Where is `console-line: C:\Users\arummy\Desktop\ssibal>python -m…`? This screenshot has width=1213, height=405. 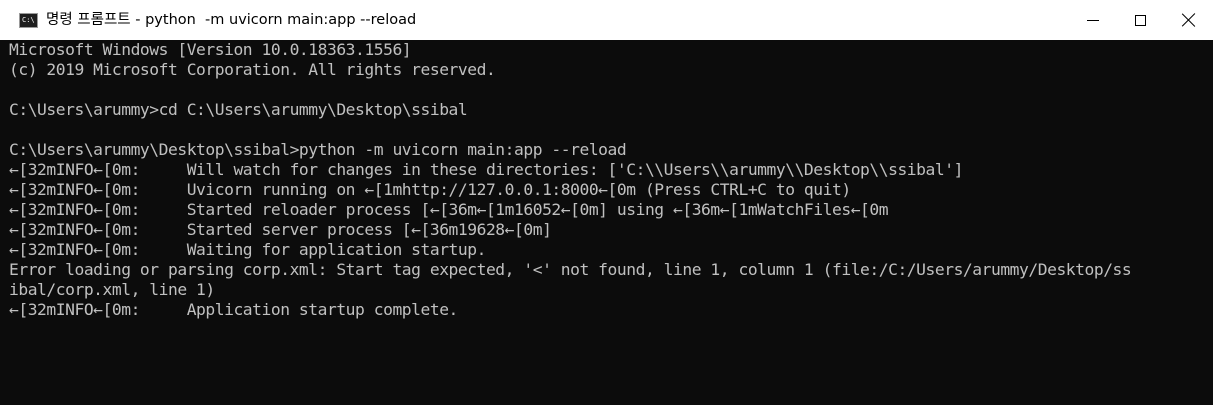
console-line: C:\Users\arummy\Desktop\ssibal>python -m… is located at coordinates (318, 149).